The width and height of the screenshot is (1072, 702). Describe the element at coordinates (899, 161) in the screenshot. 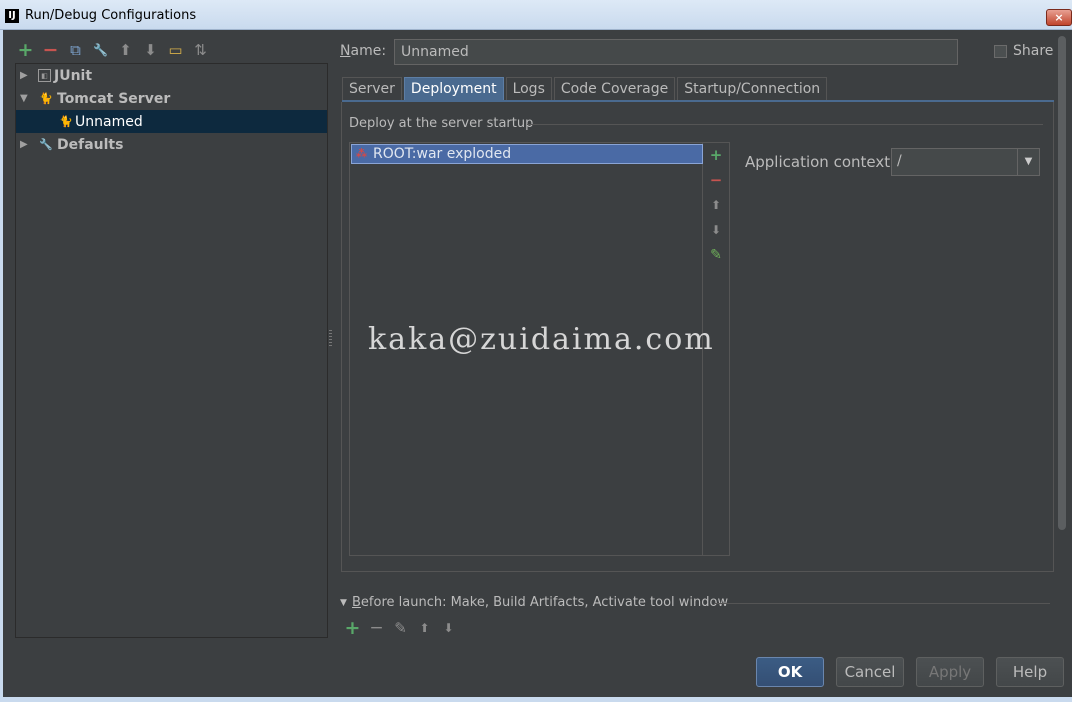

I see `application-context-value: /` at that location.